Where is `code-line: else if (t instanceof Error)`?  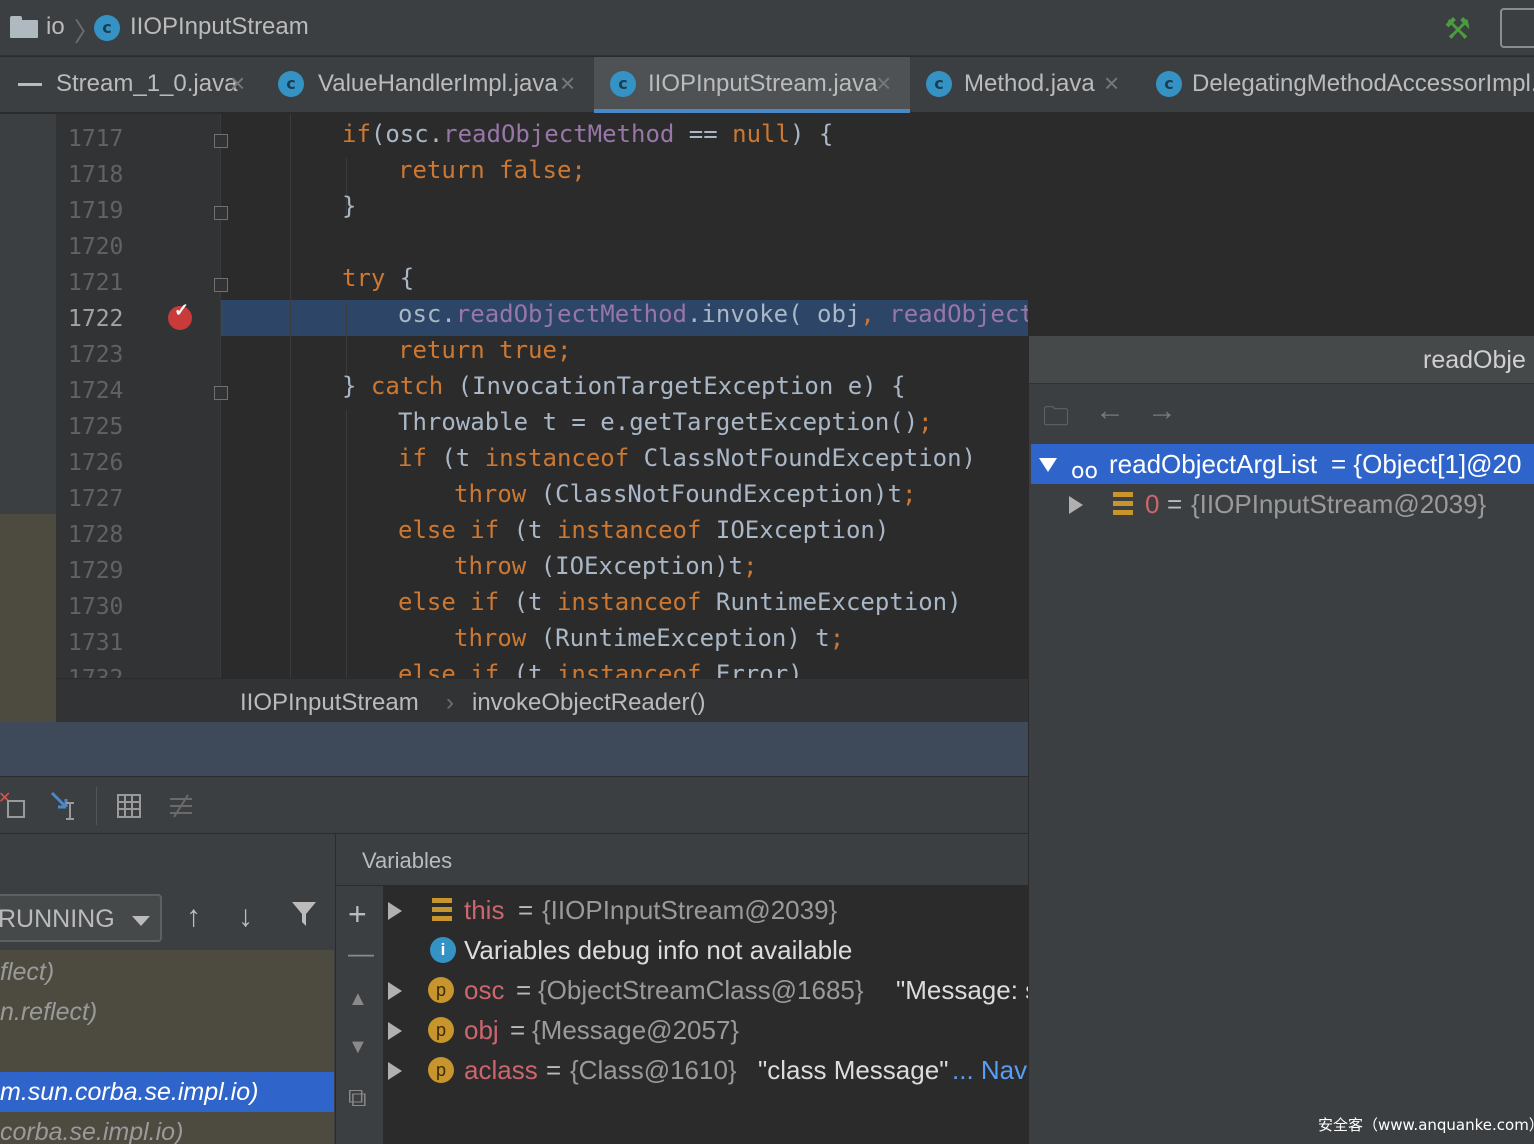 code-line: else if (t instanceof Error) is located at coordinates (600, 669).